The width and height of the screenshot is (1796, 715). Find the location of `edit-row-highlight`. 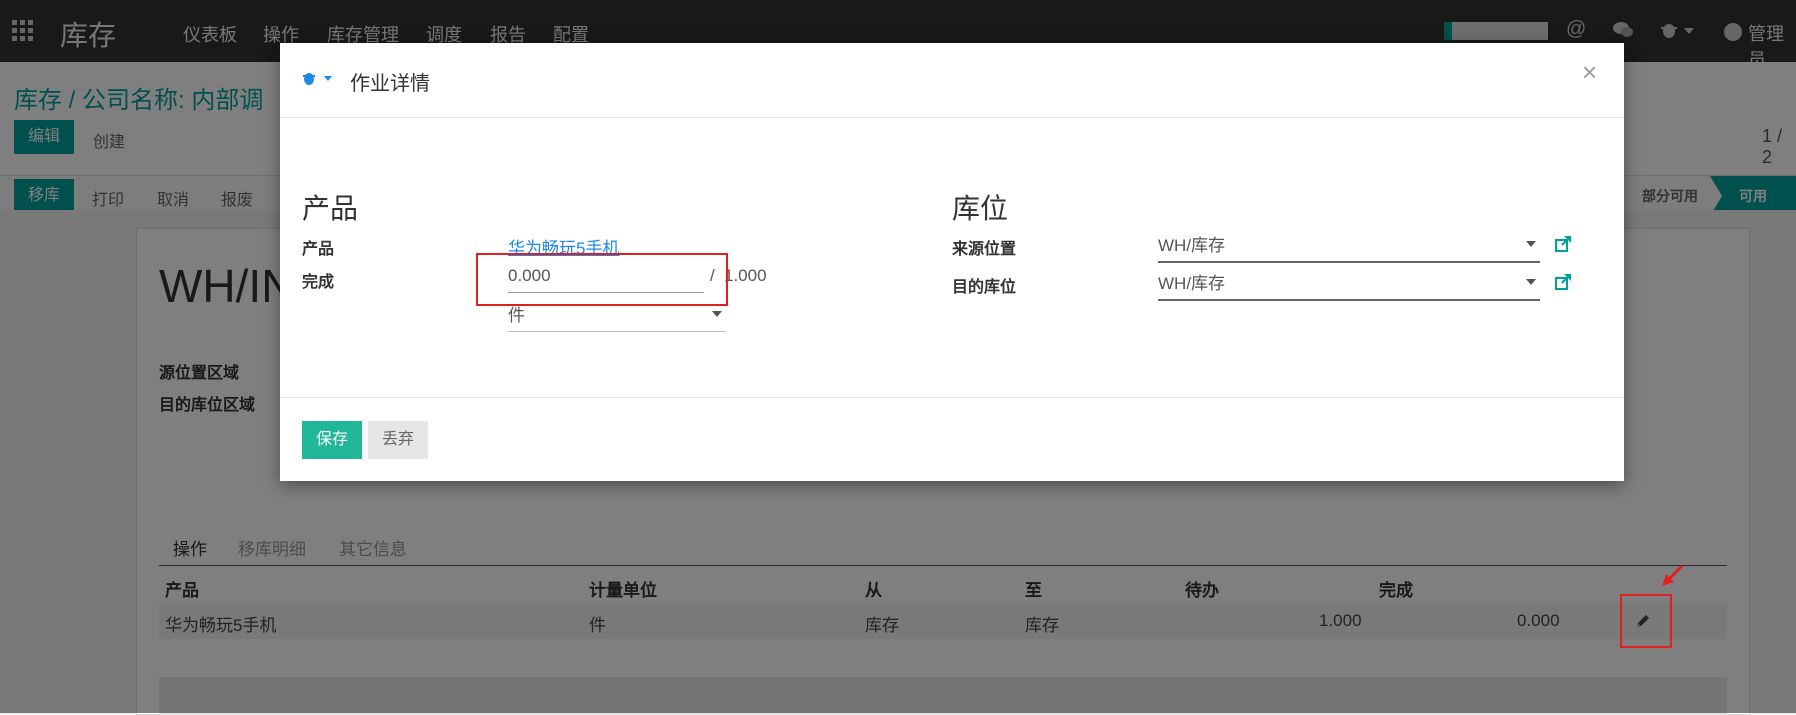

edit-row-highlight is located at coordinates (1646, 621).